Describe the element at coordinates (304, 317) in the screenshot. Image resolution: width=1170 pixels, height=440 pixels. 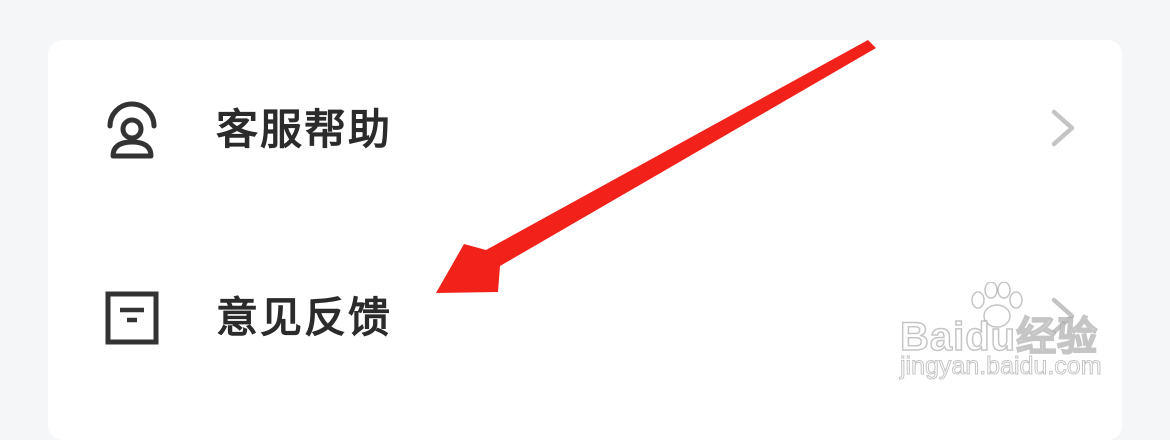
I see `menu-item-label: 意见反馈` at that location.